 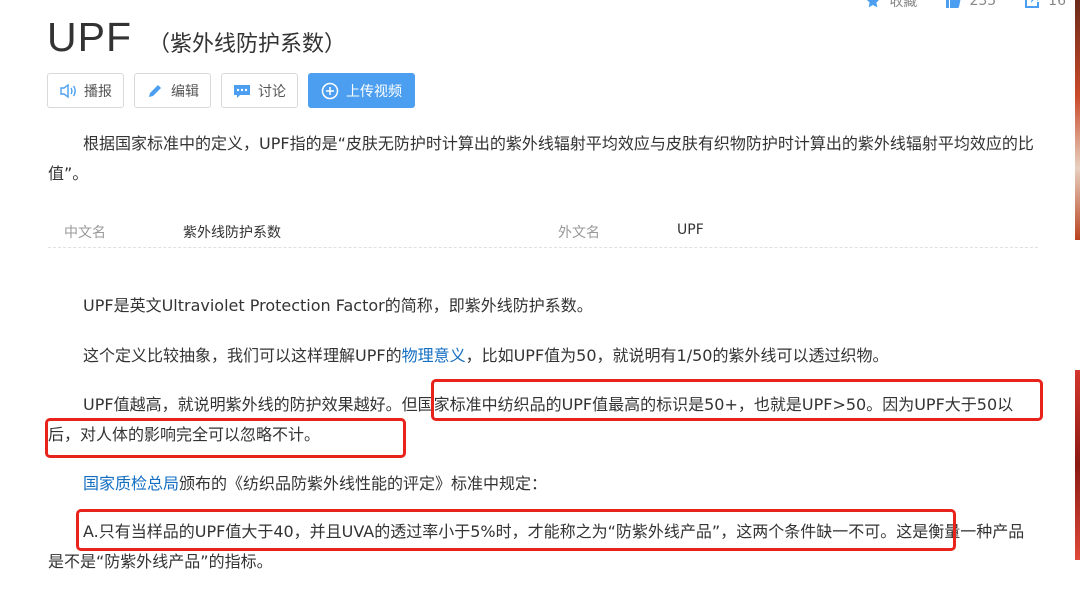 What do you see at coordinates (579, 233) in the screenshot?
I see `en-name-label: 外文名` at bounding box center [579, 233].